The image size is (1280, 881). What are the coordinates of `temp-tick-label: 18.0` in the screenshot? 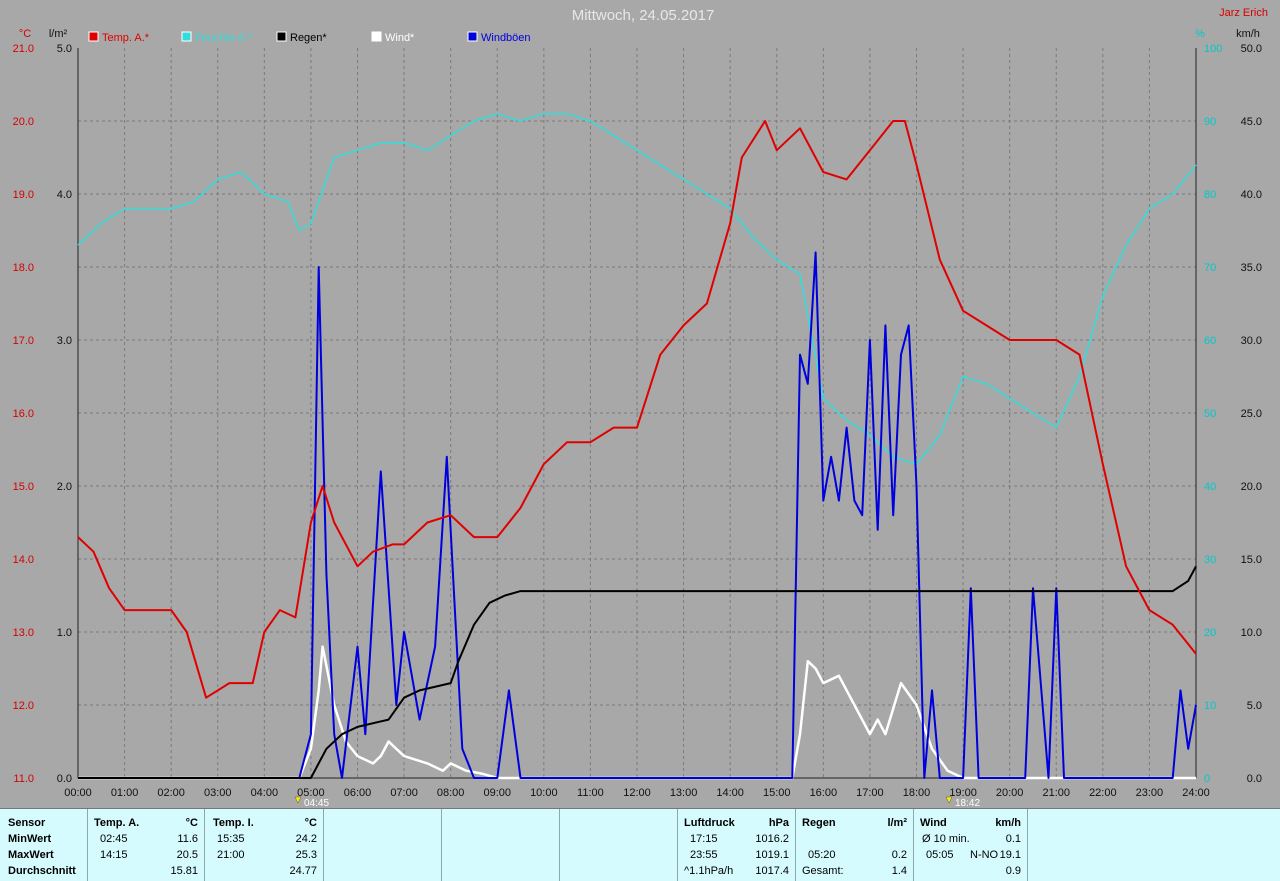 It's located at (23, 268).